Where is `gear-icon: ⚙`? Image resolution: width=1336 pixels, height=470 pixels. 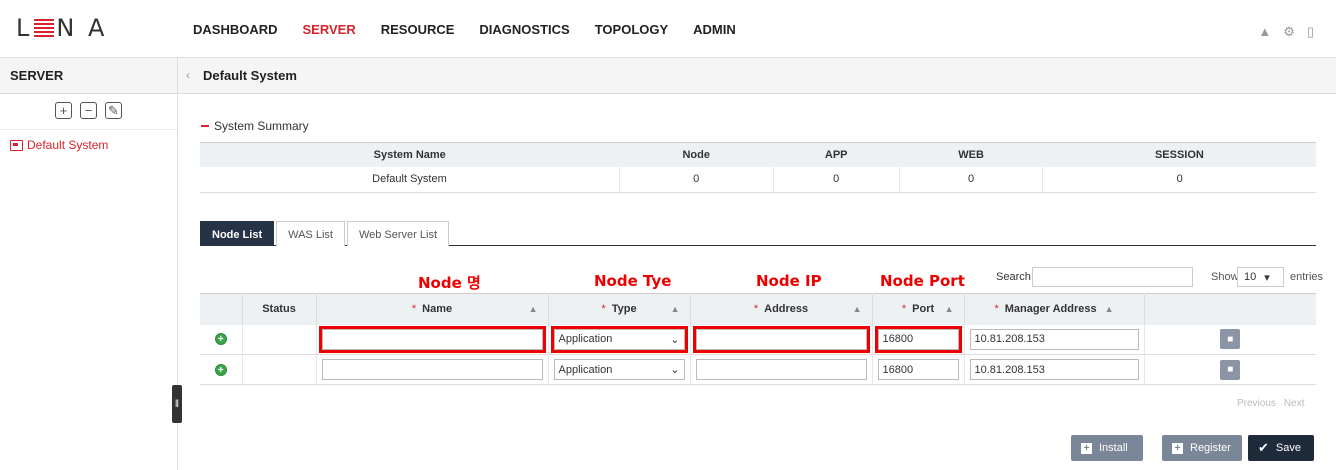 gear-icon: ⚙ is located at coordinates (1289, 32).